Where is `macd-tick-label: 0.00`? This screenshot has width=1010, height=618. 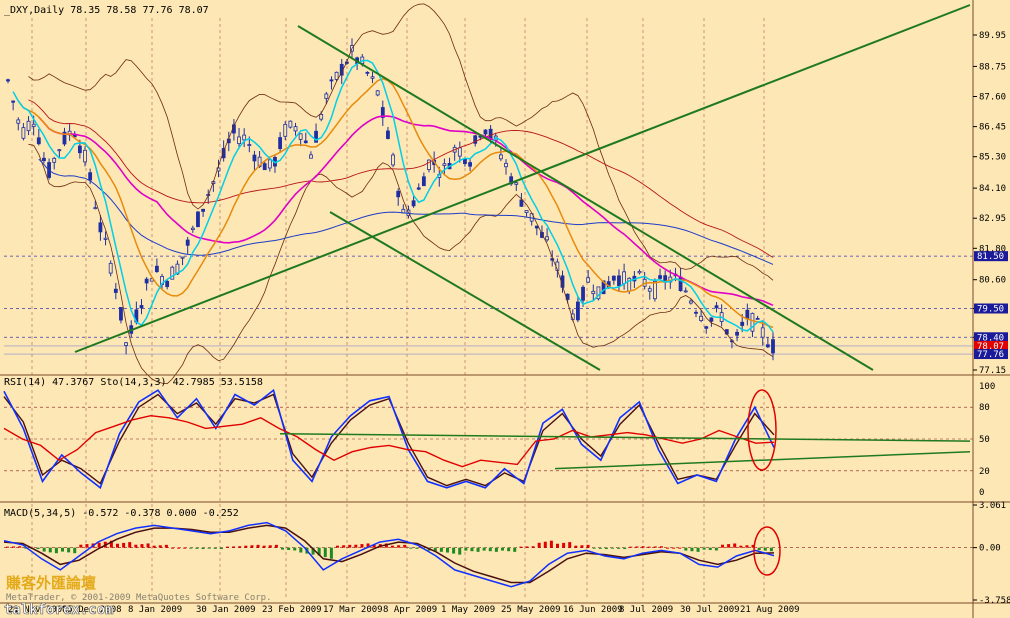 macd-tick-label: 0.00 is located at coordinates (990, 549).